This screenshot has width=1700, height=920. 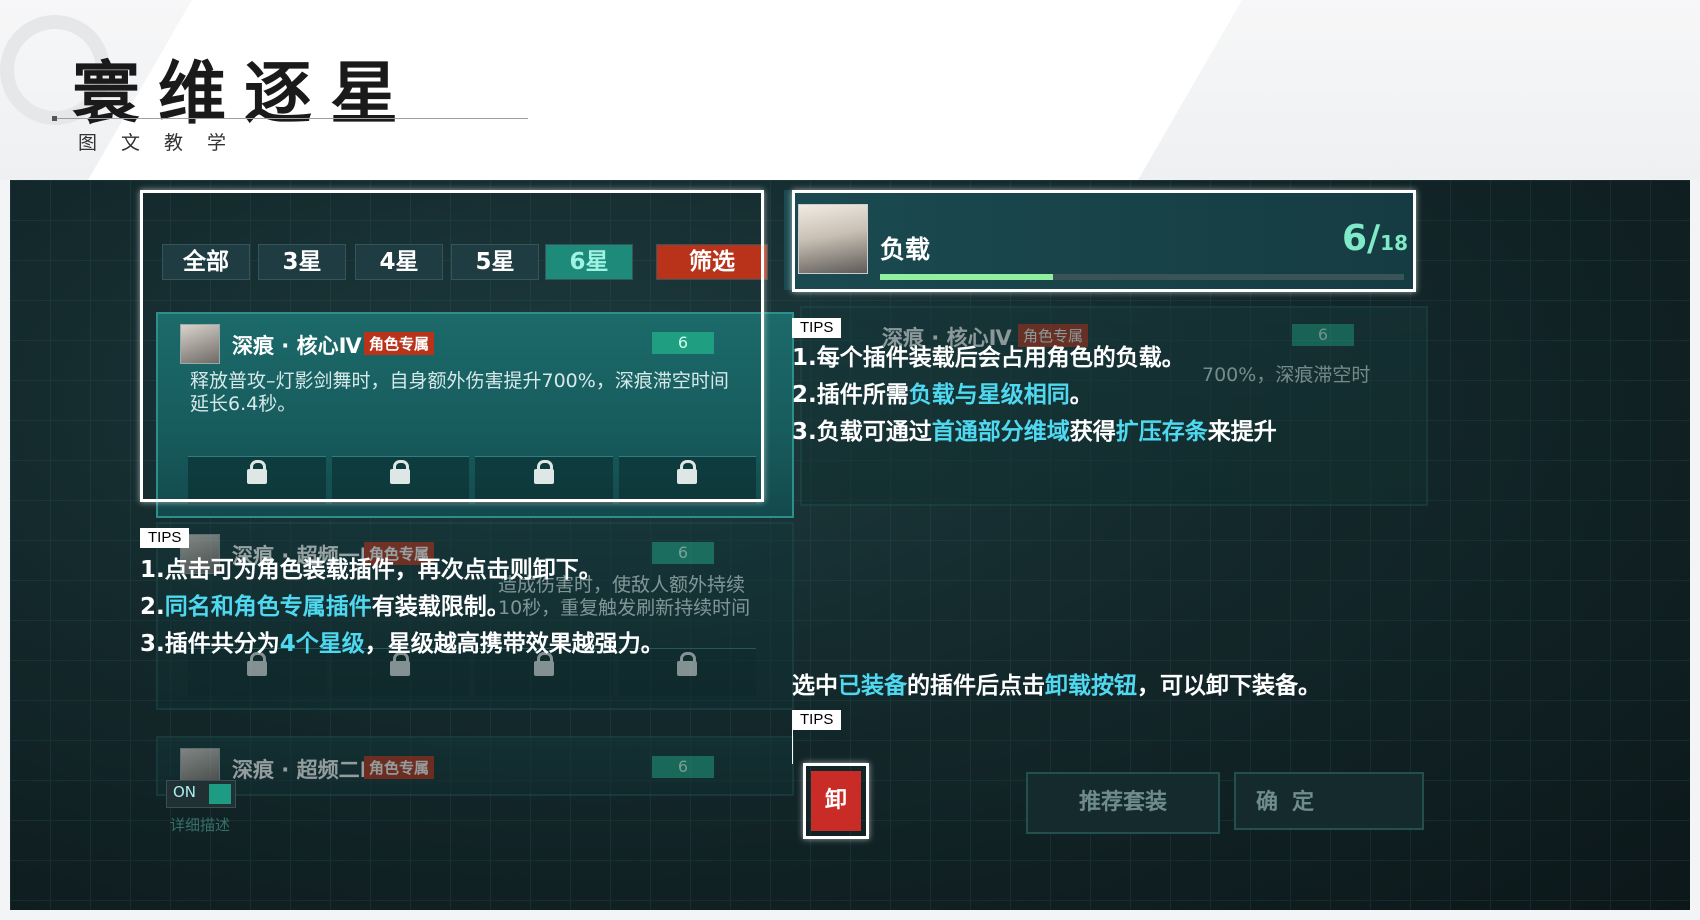 I want to click on plugin-level: 6, so click(x=683, y=767).